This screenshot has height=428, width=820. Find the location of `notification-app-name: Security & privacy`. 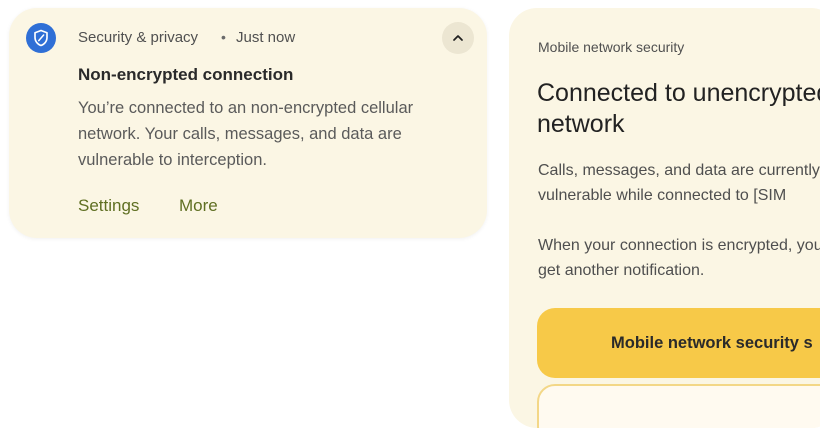

notification-app-name: Security & privacy is located at coordinates (138, 37).